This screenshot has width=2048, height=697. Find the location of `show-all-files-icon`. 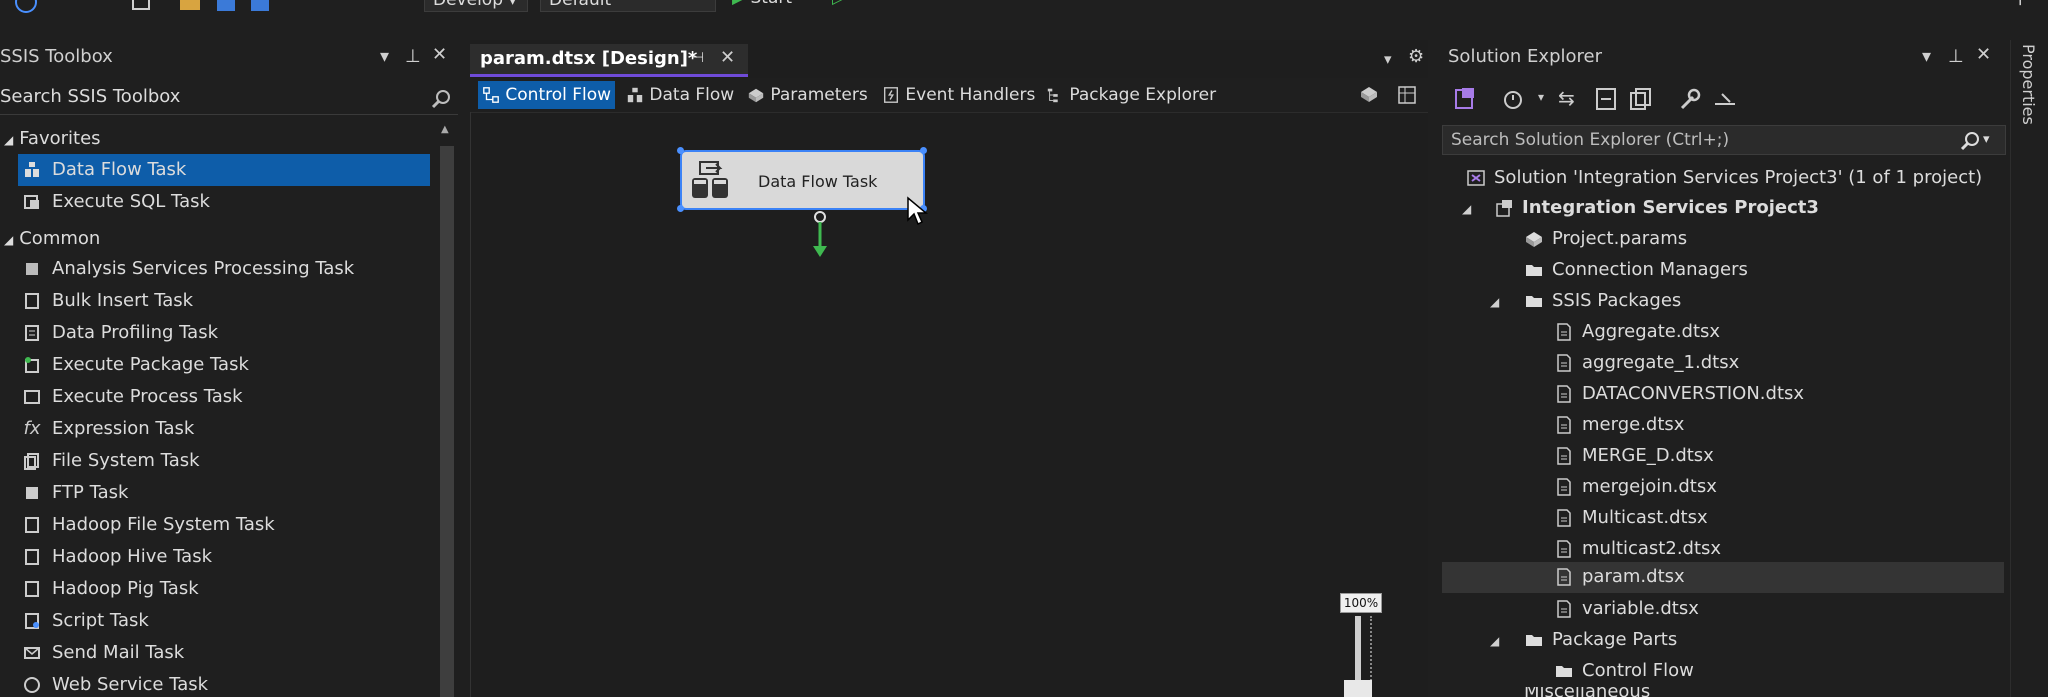

show-all-files-icon is located at coordinates (1640, 99).